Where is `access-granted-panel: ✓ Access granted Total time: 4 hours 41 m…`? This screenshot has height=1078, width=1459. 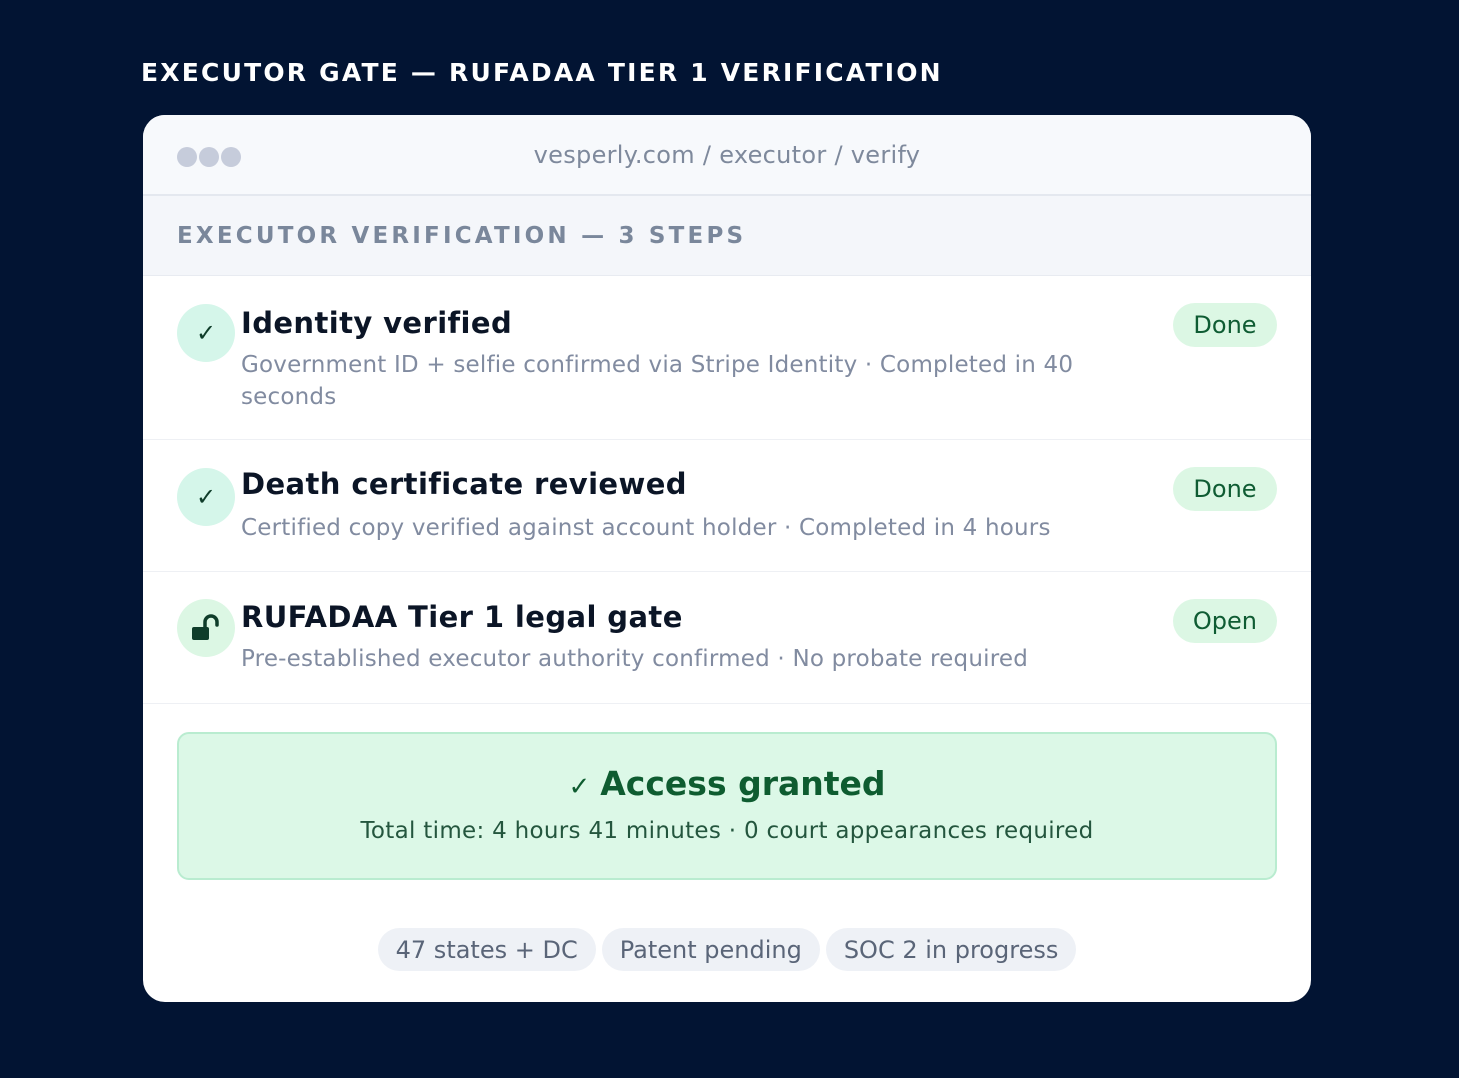 access-granted-panel: ✓ Access granted Total time: 4 hours 41 m… is located at coordinates (727, 806).